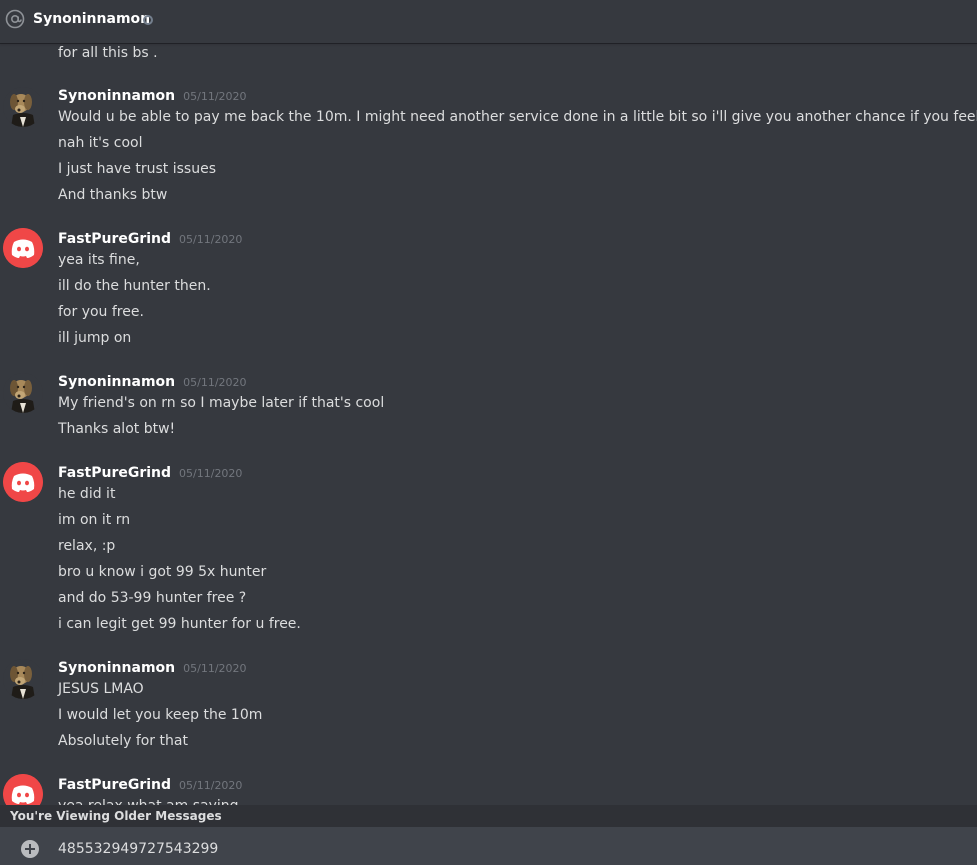  Describe the element at coordinates (134, 286) in the screenshot. I see `message-line: ill do the hunter then.` at that location.